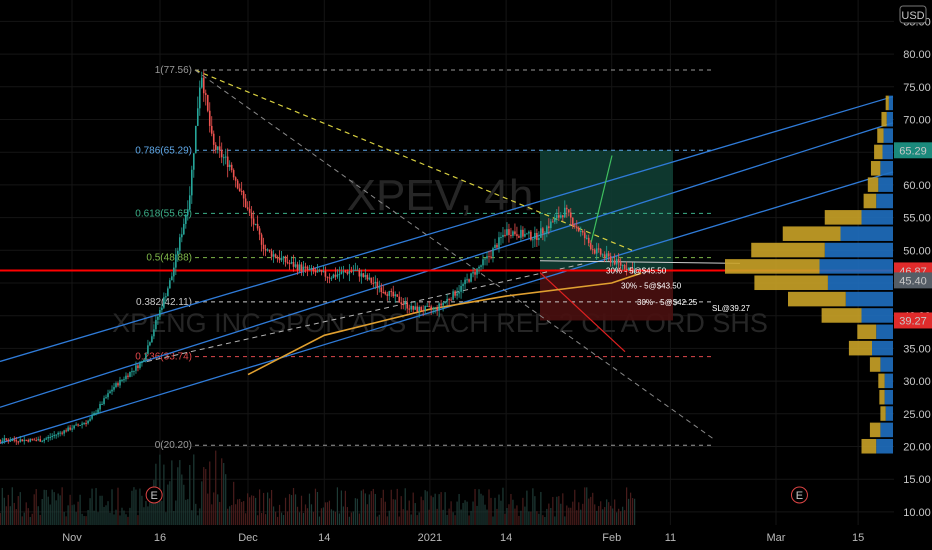  I want to click on y-tick-label: 55.00, so click(917, 219).